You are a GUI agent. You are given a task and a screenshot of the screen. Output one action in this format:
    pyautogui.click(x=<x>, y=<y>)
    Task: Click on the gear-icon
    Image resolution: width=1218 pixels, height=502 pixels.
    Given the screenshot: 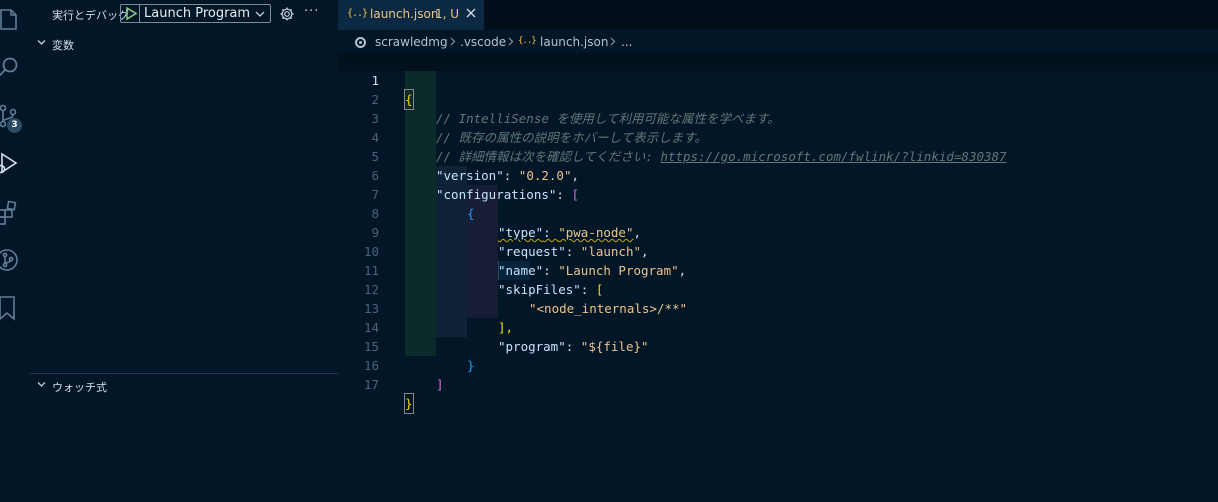 What is the action you would take?
    pyautogui.click(x=287, y=14)
    